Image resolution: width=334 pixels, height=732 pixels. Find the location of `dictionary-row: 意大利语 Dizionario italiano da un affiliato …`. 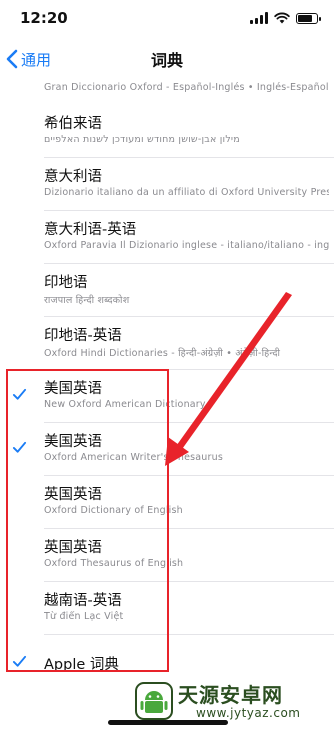

dictionary-row: 意大利语 Dizionario italiano da un affiliato … is located at coordinates (167, 184).